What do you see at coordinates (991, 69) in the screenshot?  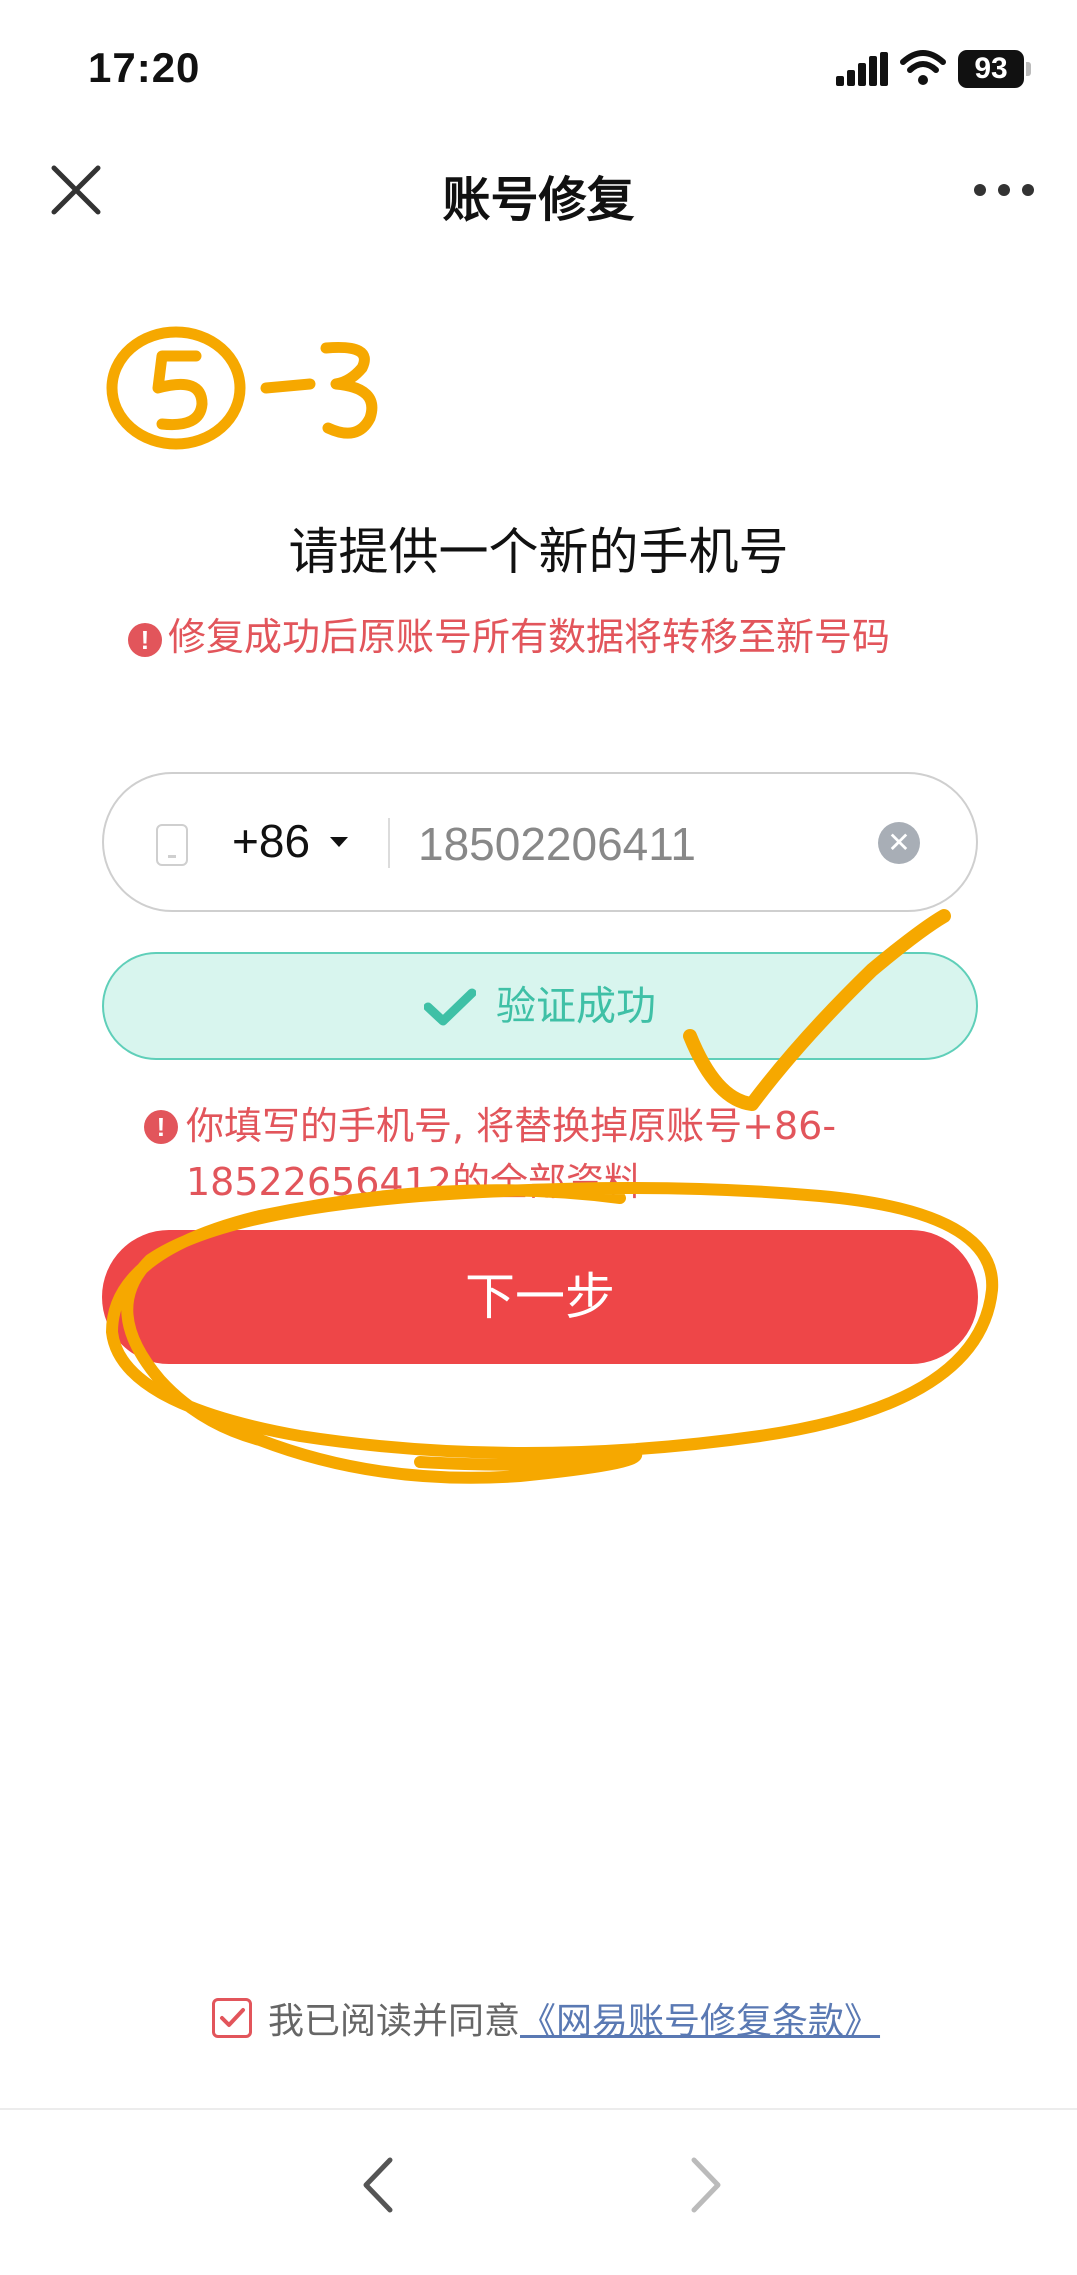 I see `battery-icon: 93` at bounding box center [991, 69].